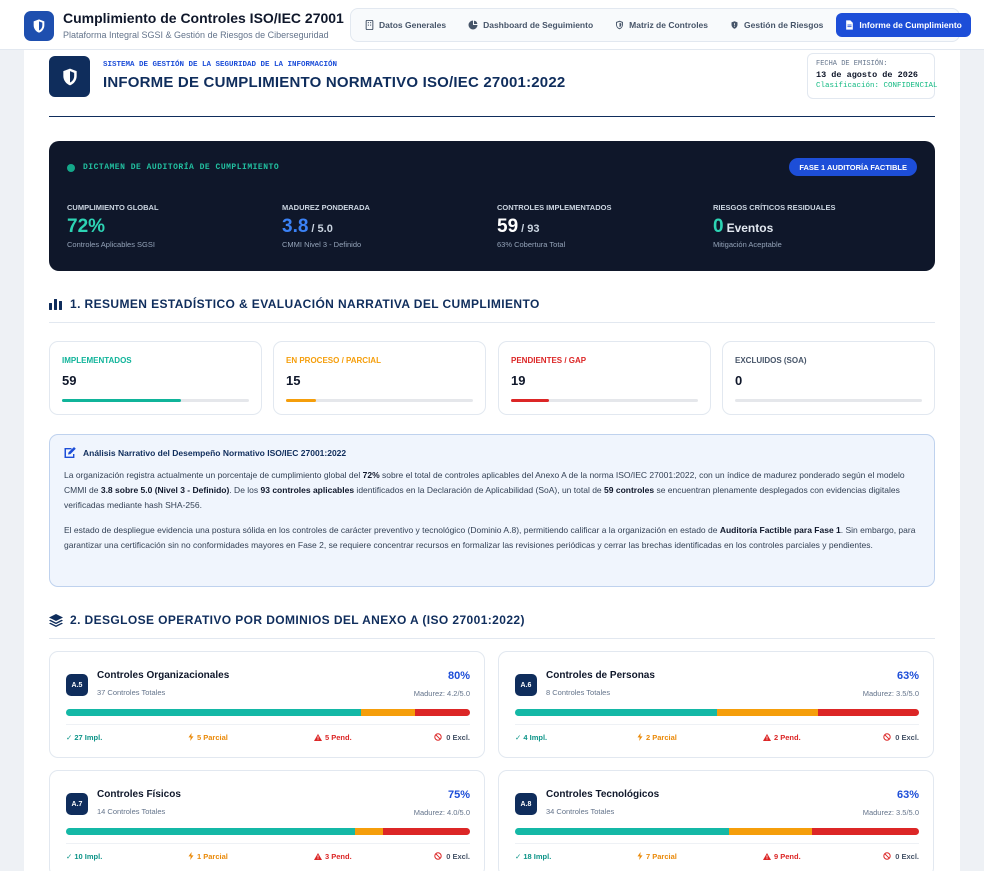 The width and height of the screenshot is (984, 871). What do you see at coordinates (620, 25) in the screenshot?
I see `shield-icon` at bounding box center [620, 25].